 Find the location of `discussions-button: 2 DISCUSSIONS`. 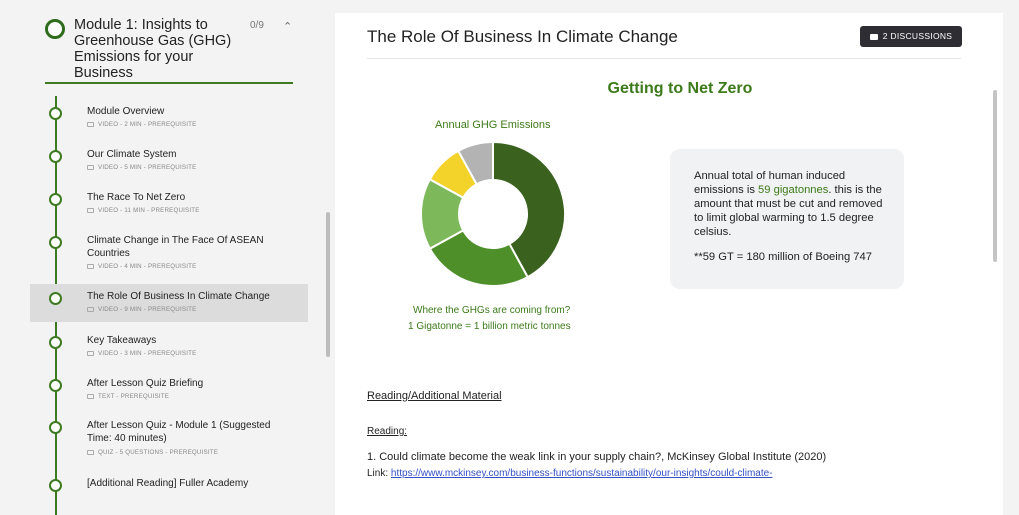

discussions-button: 2 DISCUSSIONS is located at coordinates (911, 36).